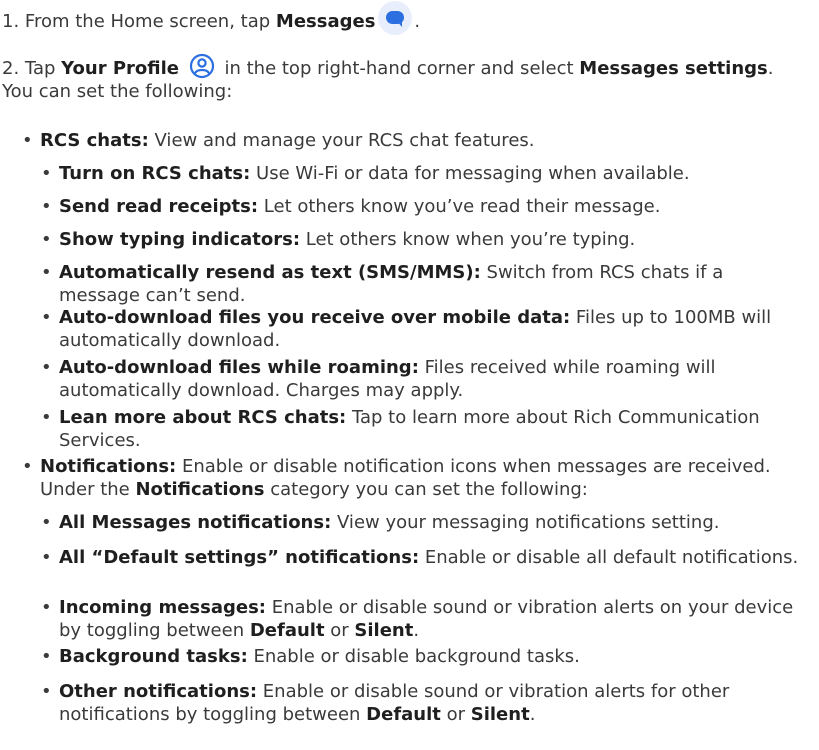 The width and height of the screenshot is (819, 750). Describe the element at coordinates (153, 656) in the screenshot. I see `notifications-item-term: Background tasks:` at that location.